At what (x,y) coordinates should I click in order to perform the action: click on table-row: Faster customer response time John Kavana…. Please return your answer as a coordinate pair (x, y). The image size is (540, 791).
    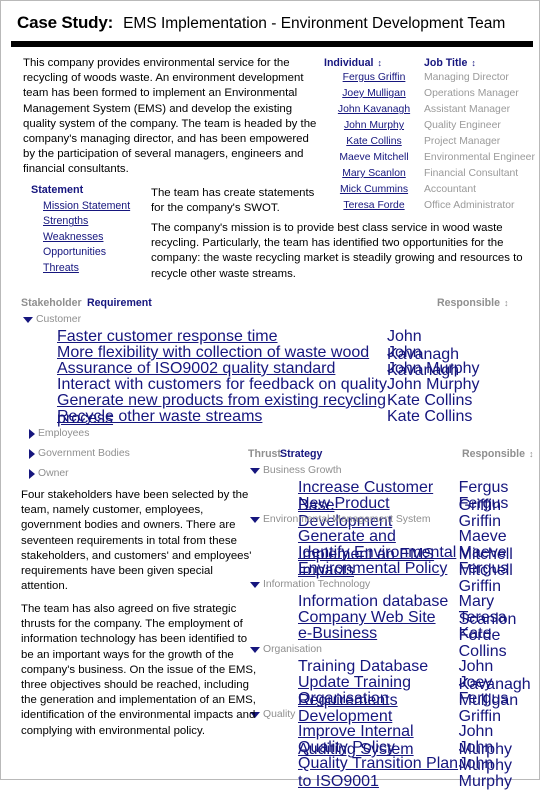
    Looking at the image, I should click on (277, 345).